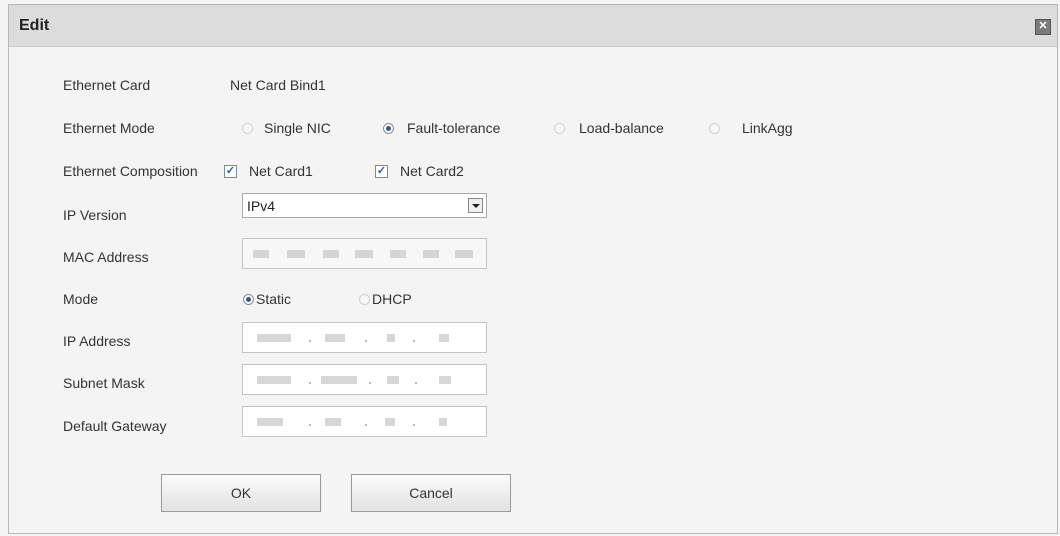 The image size is (1060, 536). I want to click on option-single-nic-label: Single NIC, so click(297, 128).